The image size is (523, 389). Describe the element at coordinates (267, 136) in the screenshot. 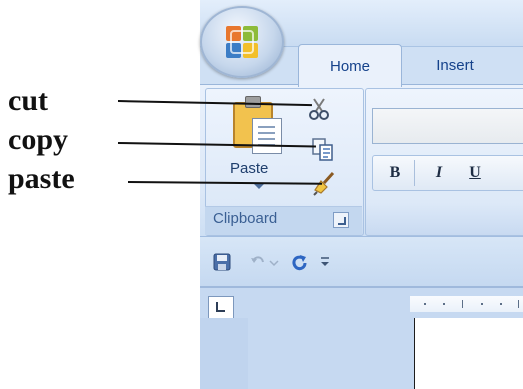

I see `paste-sheet-icon` at that location.